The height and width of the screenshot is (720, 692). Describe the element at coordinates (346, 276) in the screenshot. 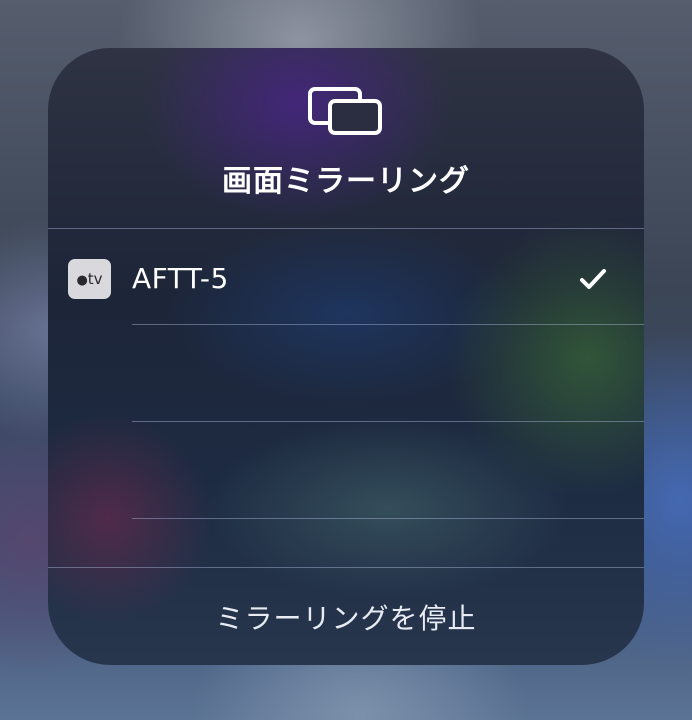

I see `device-row-aftt-5: ●tv AFTT-5` at that location.